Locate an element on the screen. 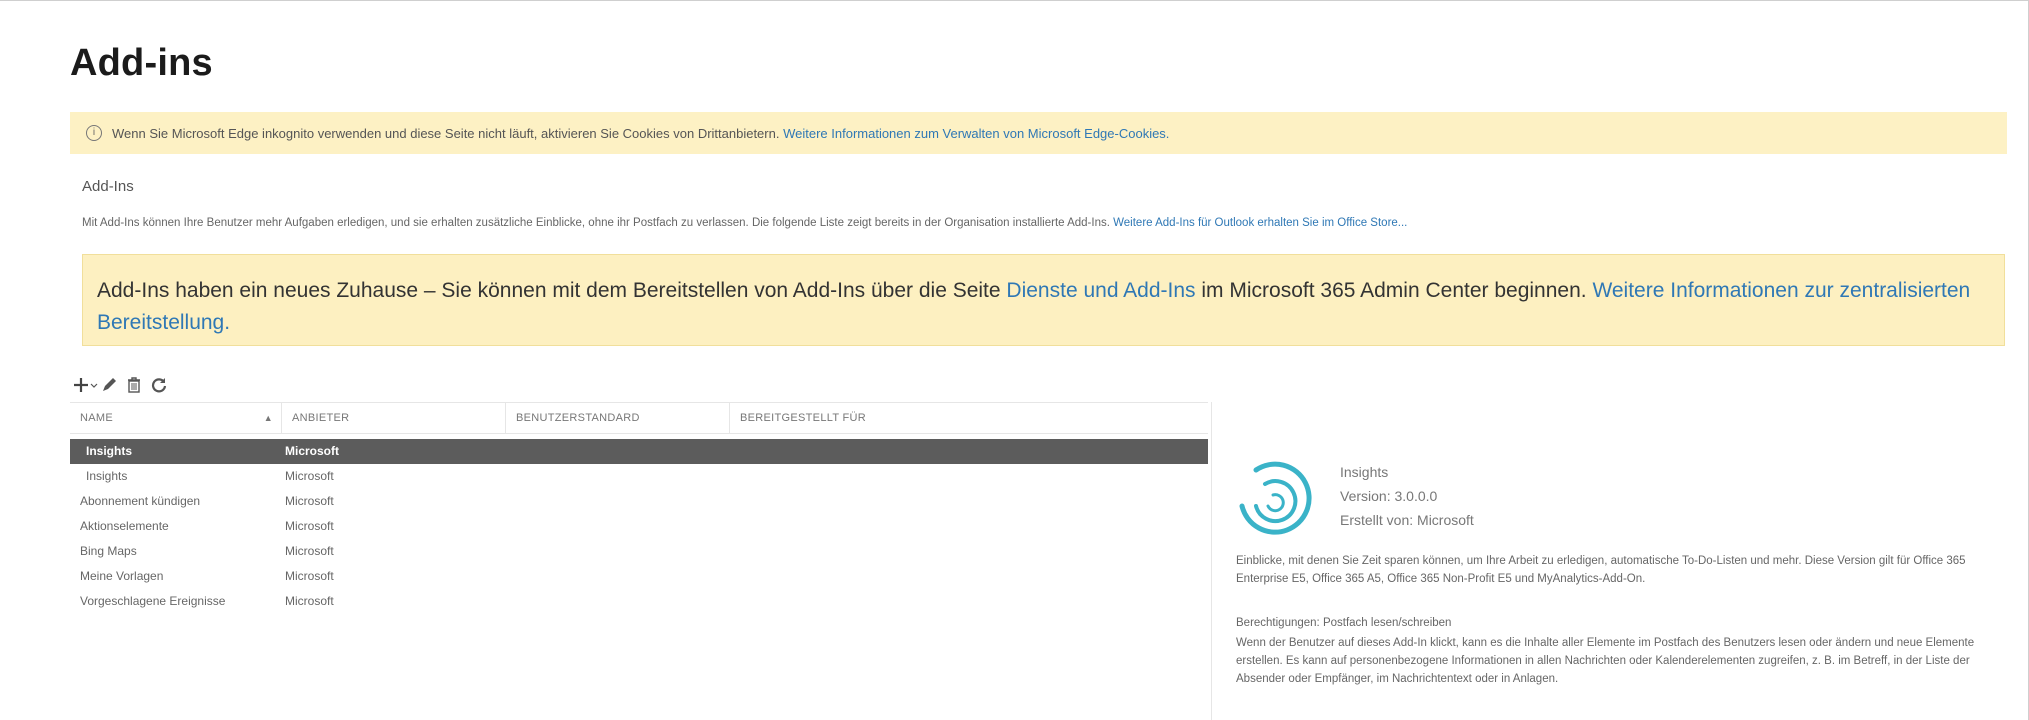 The height and width of the screenshot is (720, 2029). cell-name: Bing Maps is located at coordinates (108, 551).